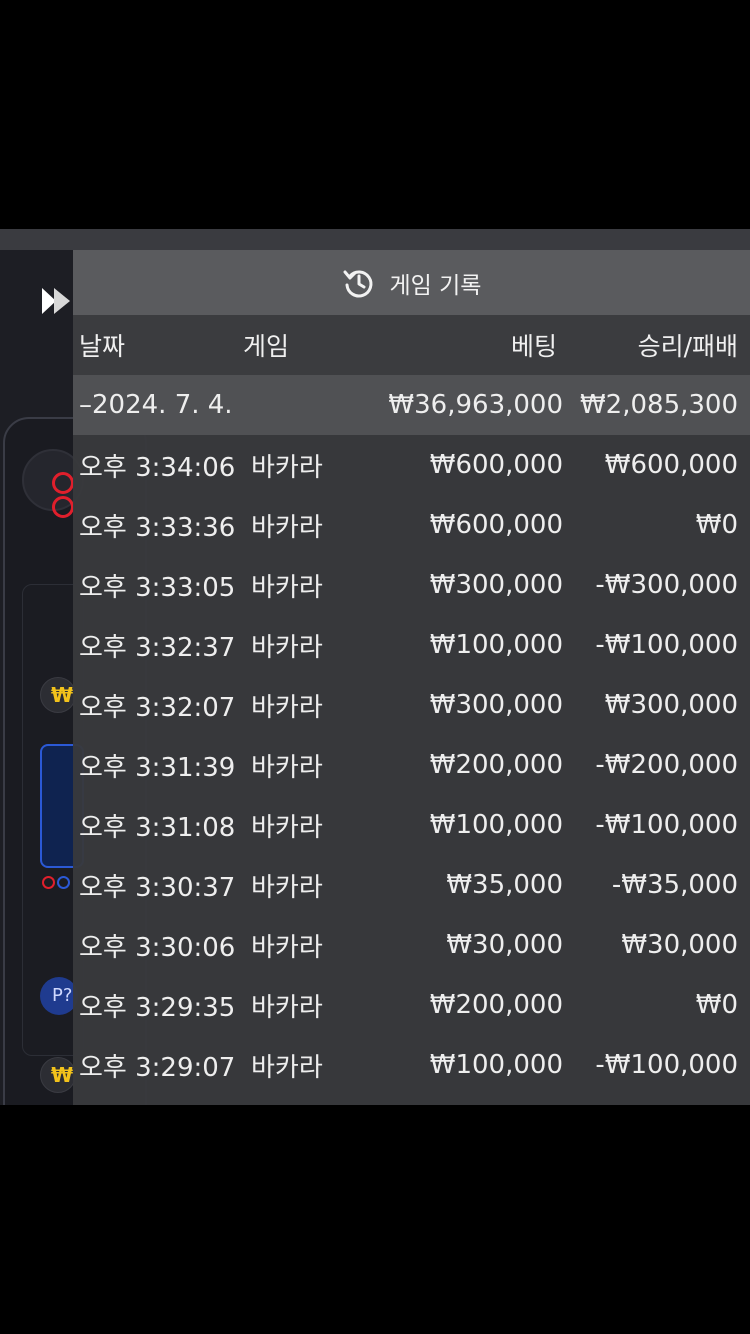 The width and height of the screenshot is (750, 1334). Describe the element at coordinates (411, 1005) in the screenshot. I see `table-row: 오후 3:29:35 바카라 ₩200,000 ₩0` at that location.